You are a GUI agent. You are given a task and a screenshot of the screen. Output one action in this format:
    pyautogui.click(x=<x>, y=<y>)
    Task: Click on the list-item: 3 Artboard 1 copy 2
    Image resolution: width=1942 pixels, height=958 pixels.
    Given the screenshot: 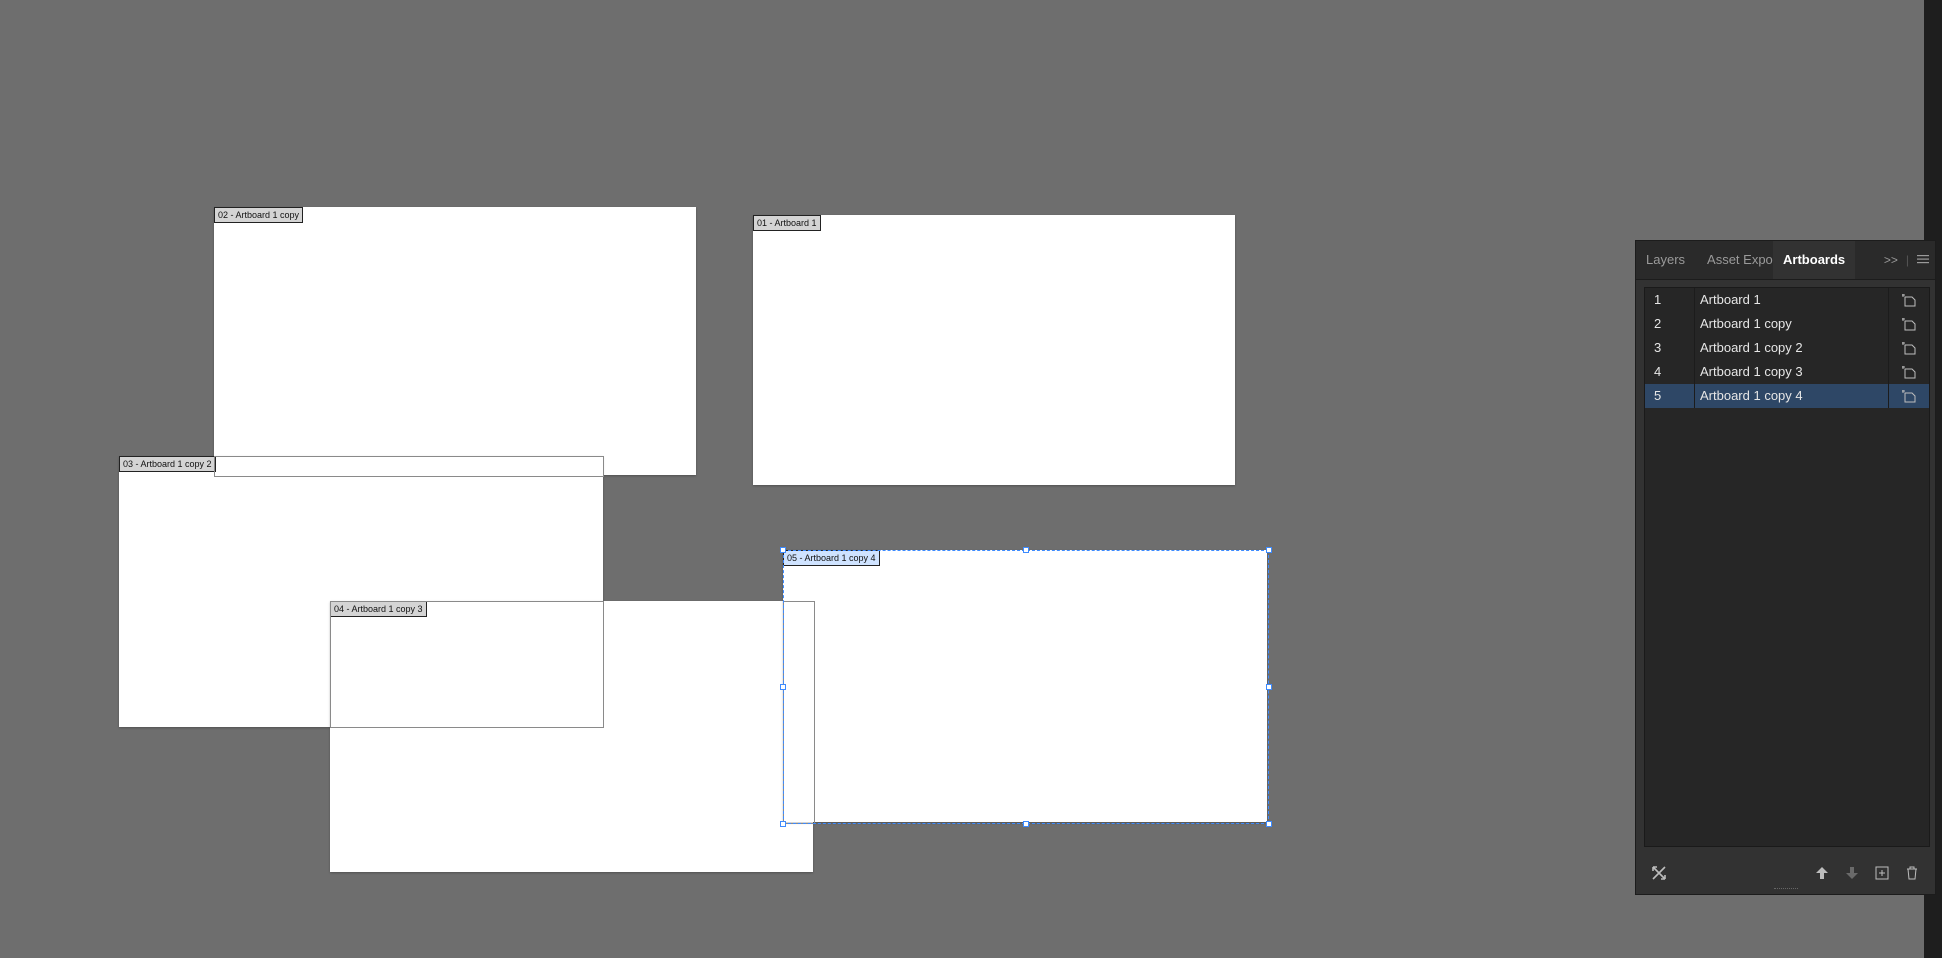 What is the action you would take?
    pyautogui.click(x=1787, y=348)
    